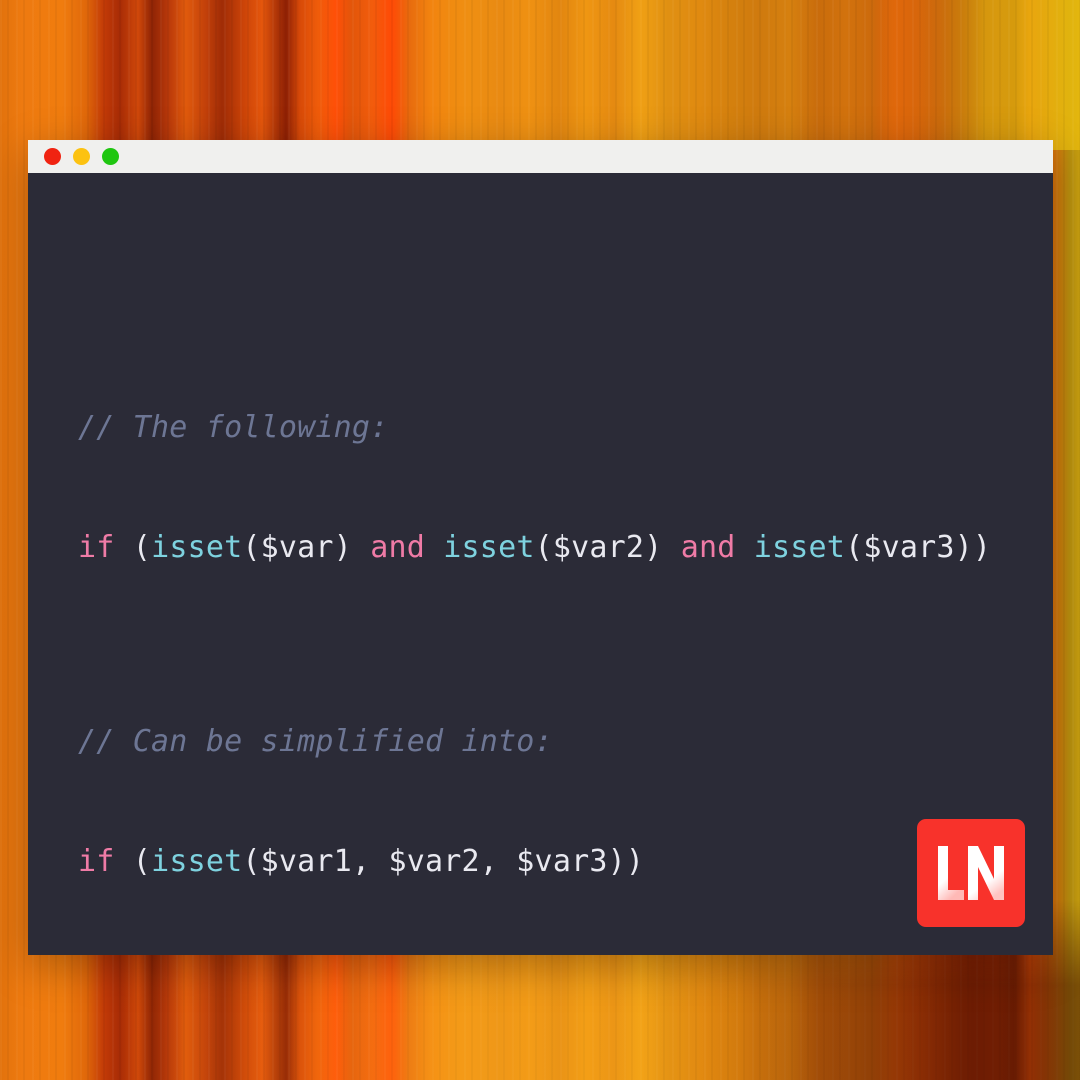 The image size is (1080, 1080). I want to click on ln-logo-mark, so click(971, 873).